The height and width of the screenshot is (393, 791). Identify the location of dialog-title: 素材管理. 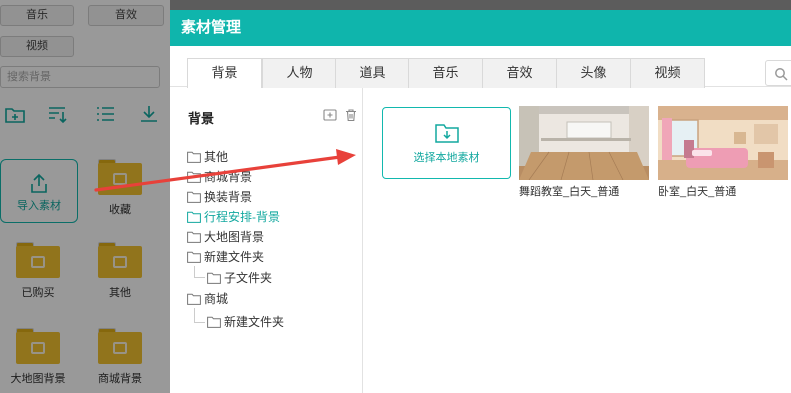
(480, 28).